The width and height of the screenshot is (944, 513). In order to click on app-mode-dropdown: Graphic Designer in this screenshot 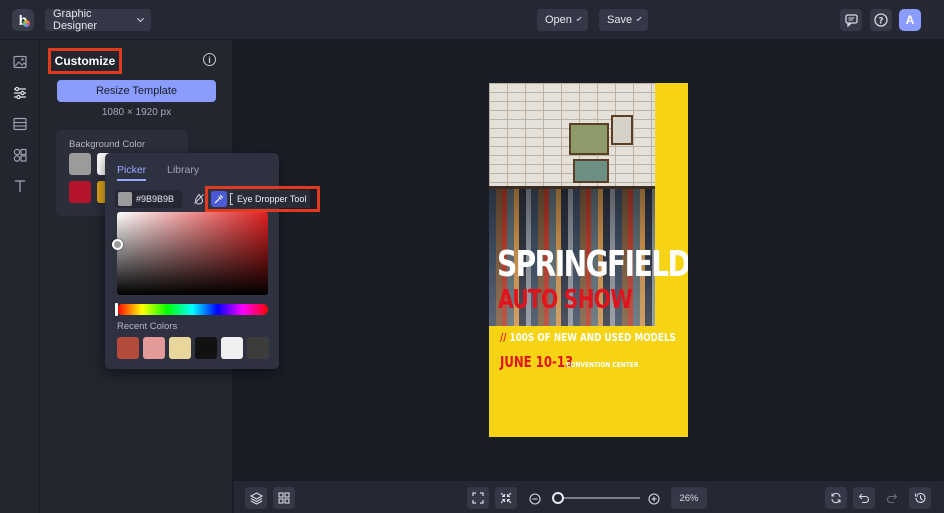, I will do `click(98, 20)`.